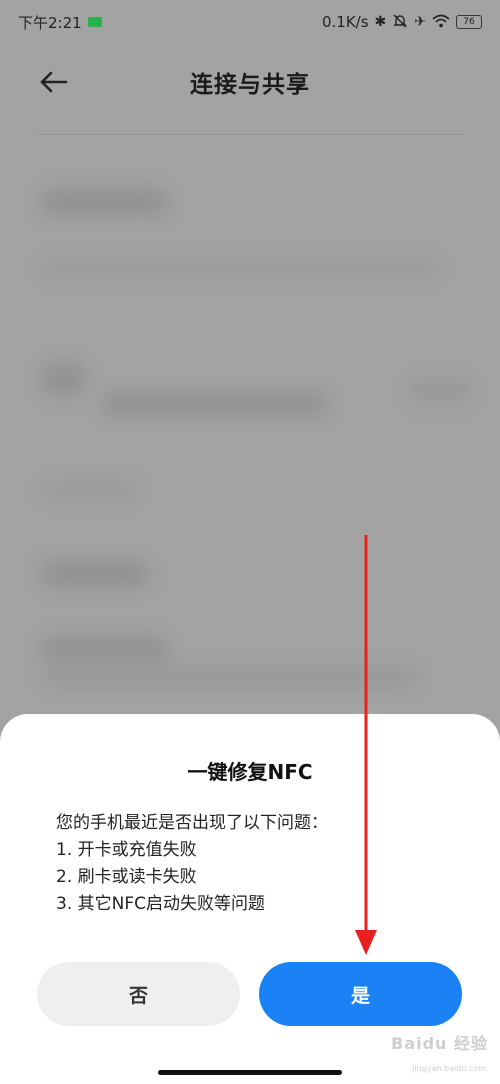  Describe the element at coordinates (345, 22) in the screenshot. I see `network-speed: 0.1K/s` at that location.